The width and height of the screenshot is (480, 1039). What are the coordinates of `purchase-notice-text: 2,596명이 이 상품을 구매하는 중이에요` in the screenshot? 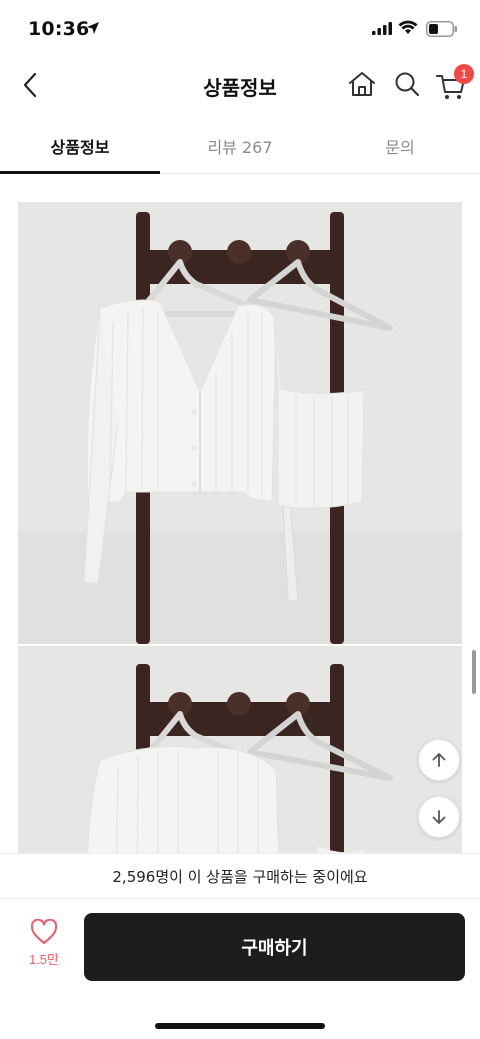 It's located at (240, 876).